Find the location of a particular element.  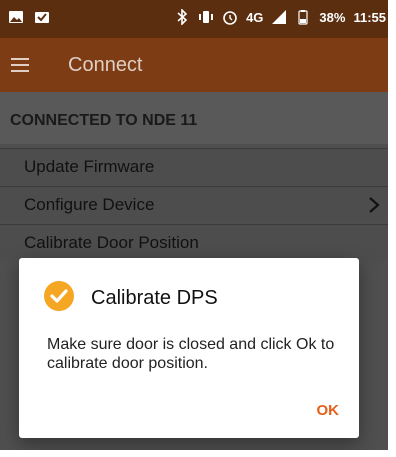

lte-signal-icon is located at coordinates (279, 17).